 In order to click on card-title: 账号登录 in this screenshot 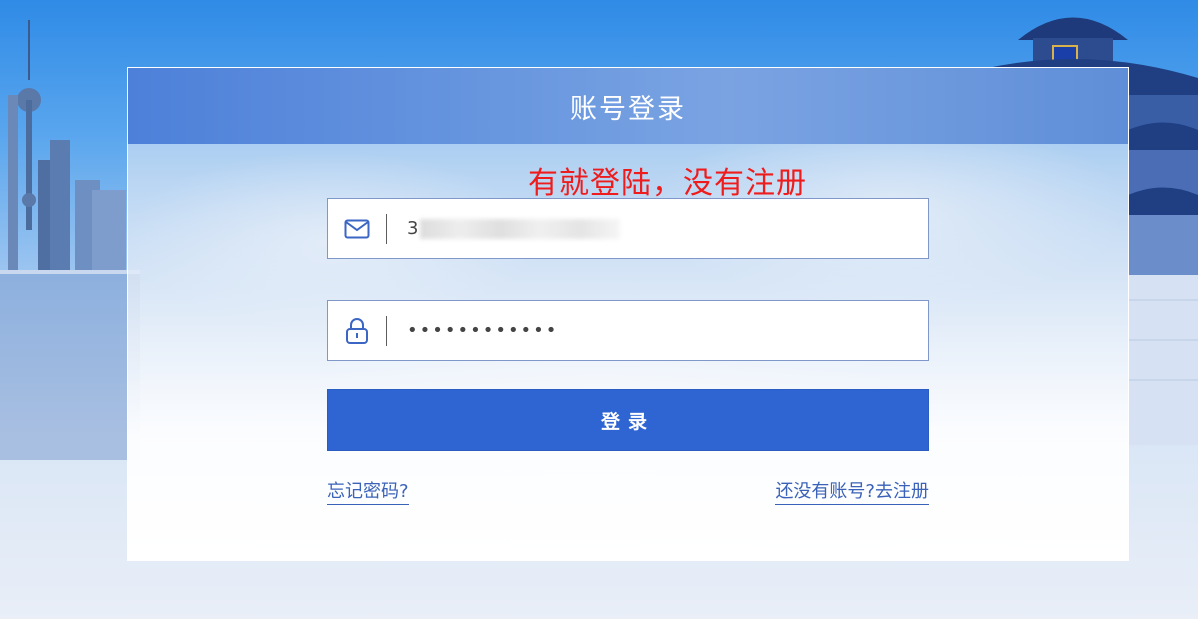, I will do `click(628, 109)`.